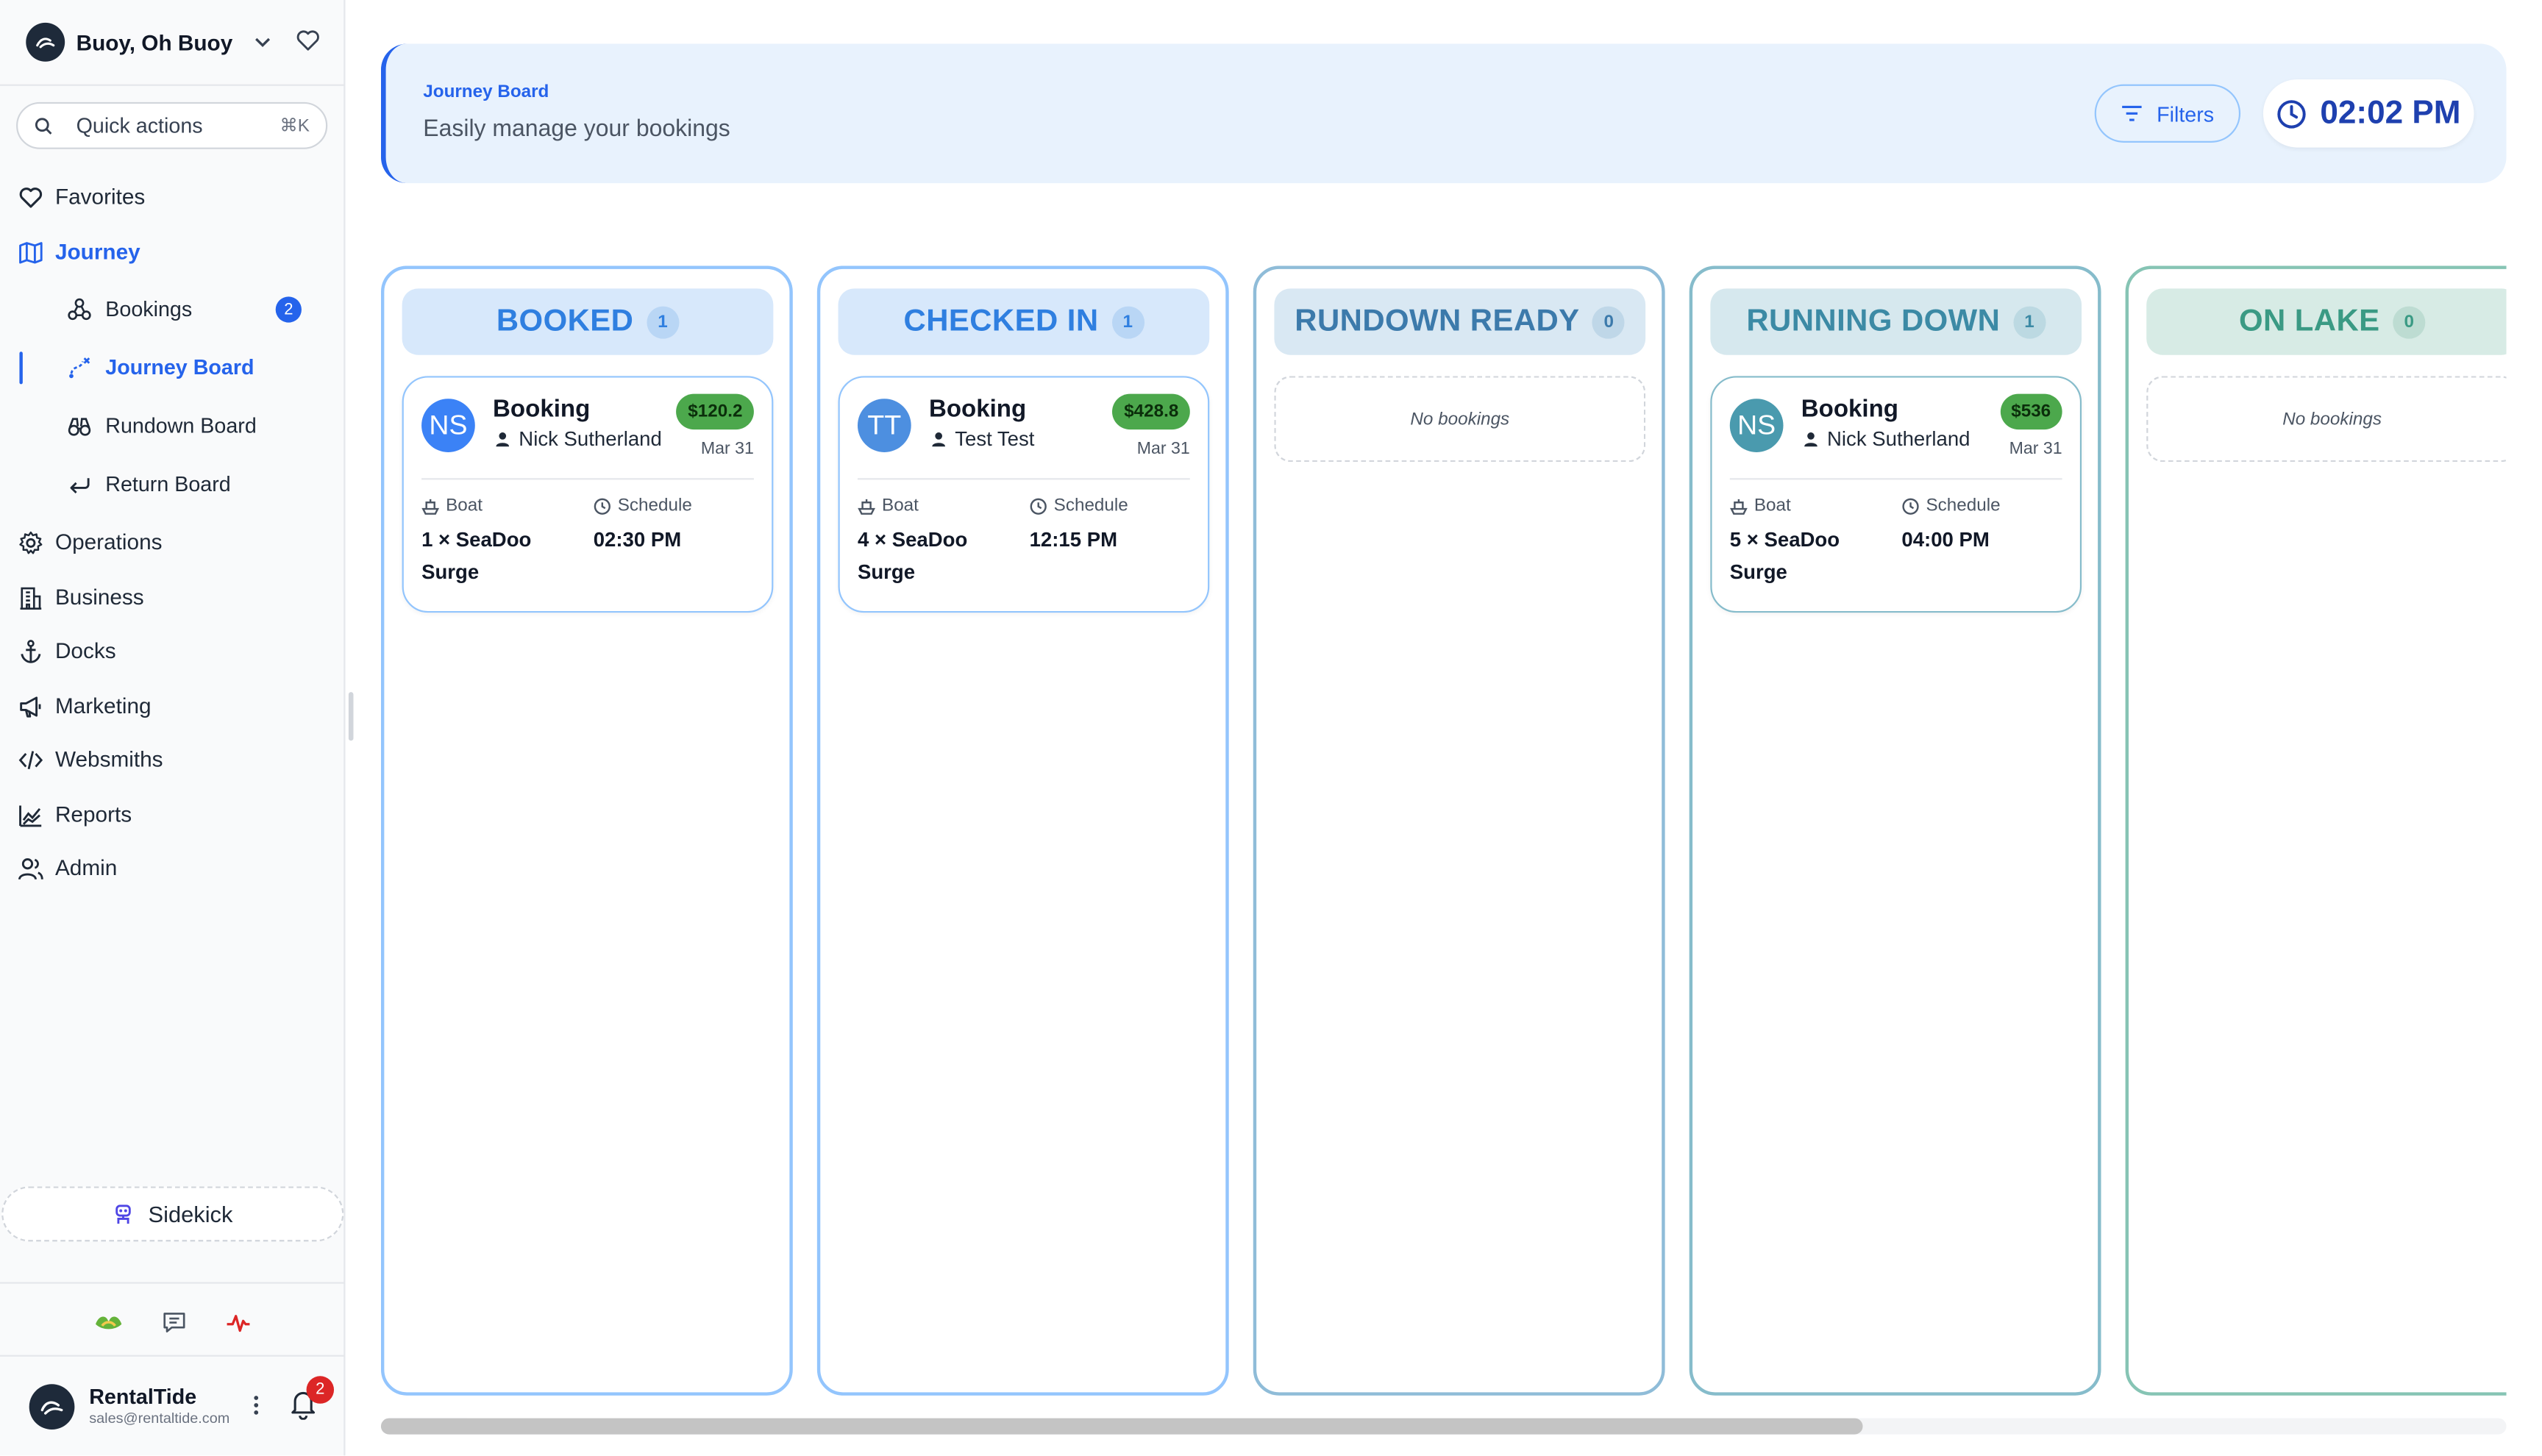  I want to click on column-title: ON LAKE, so click(2309, 321).